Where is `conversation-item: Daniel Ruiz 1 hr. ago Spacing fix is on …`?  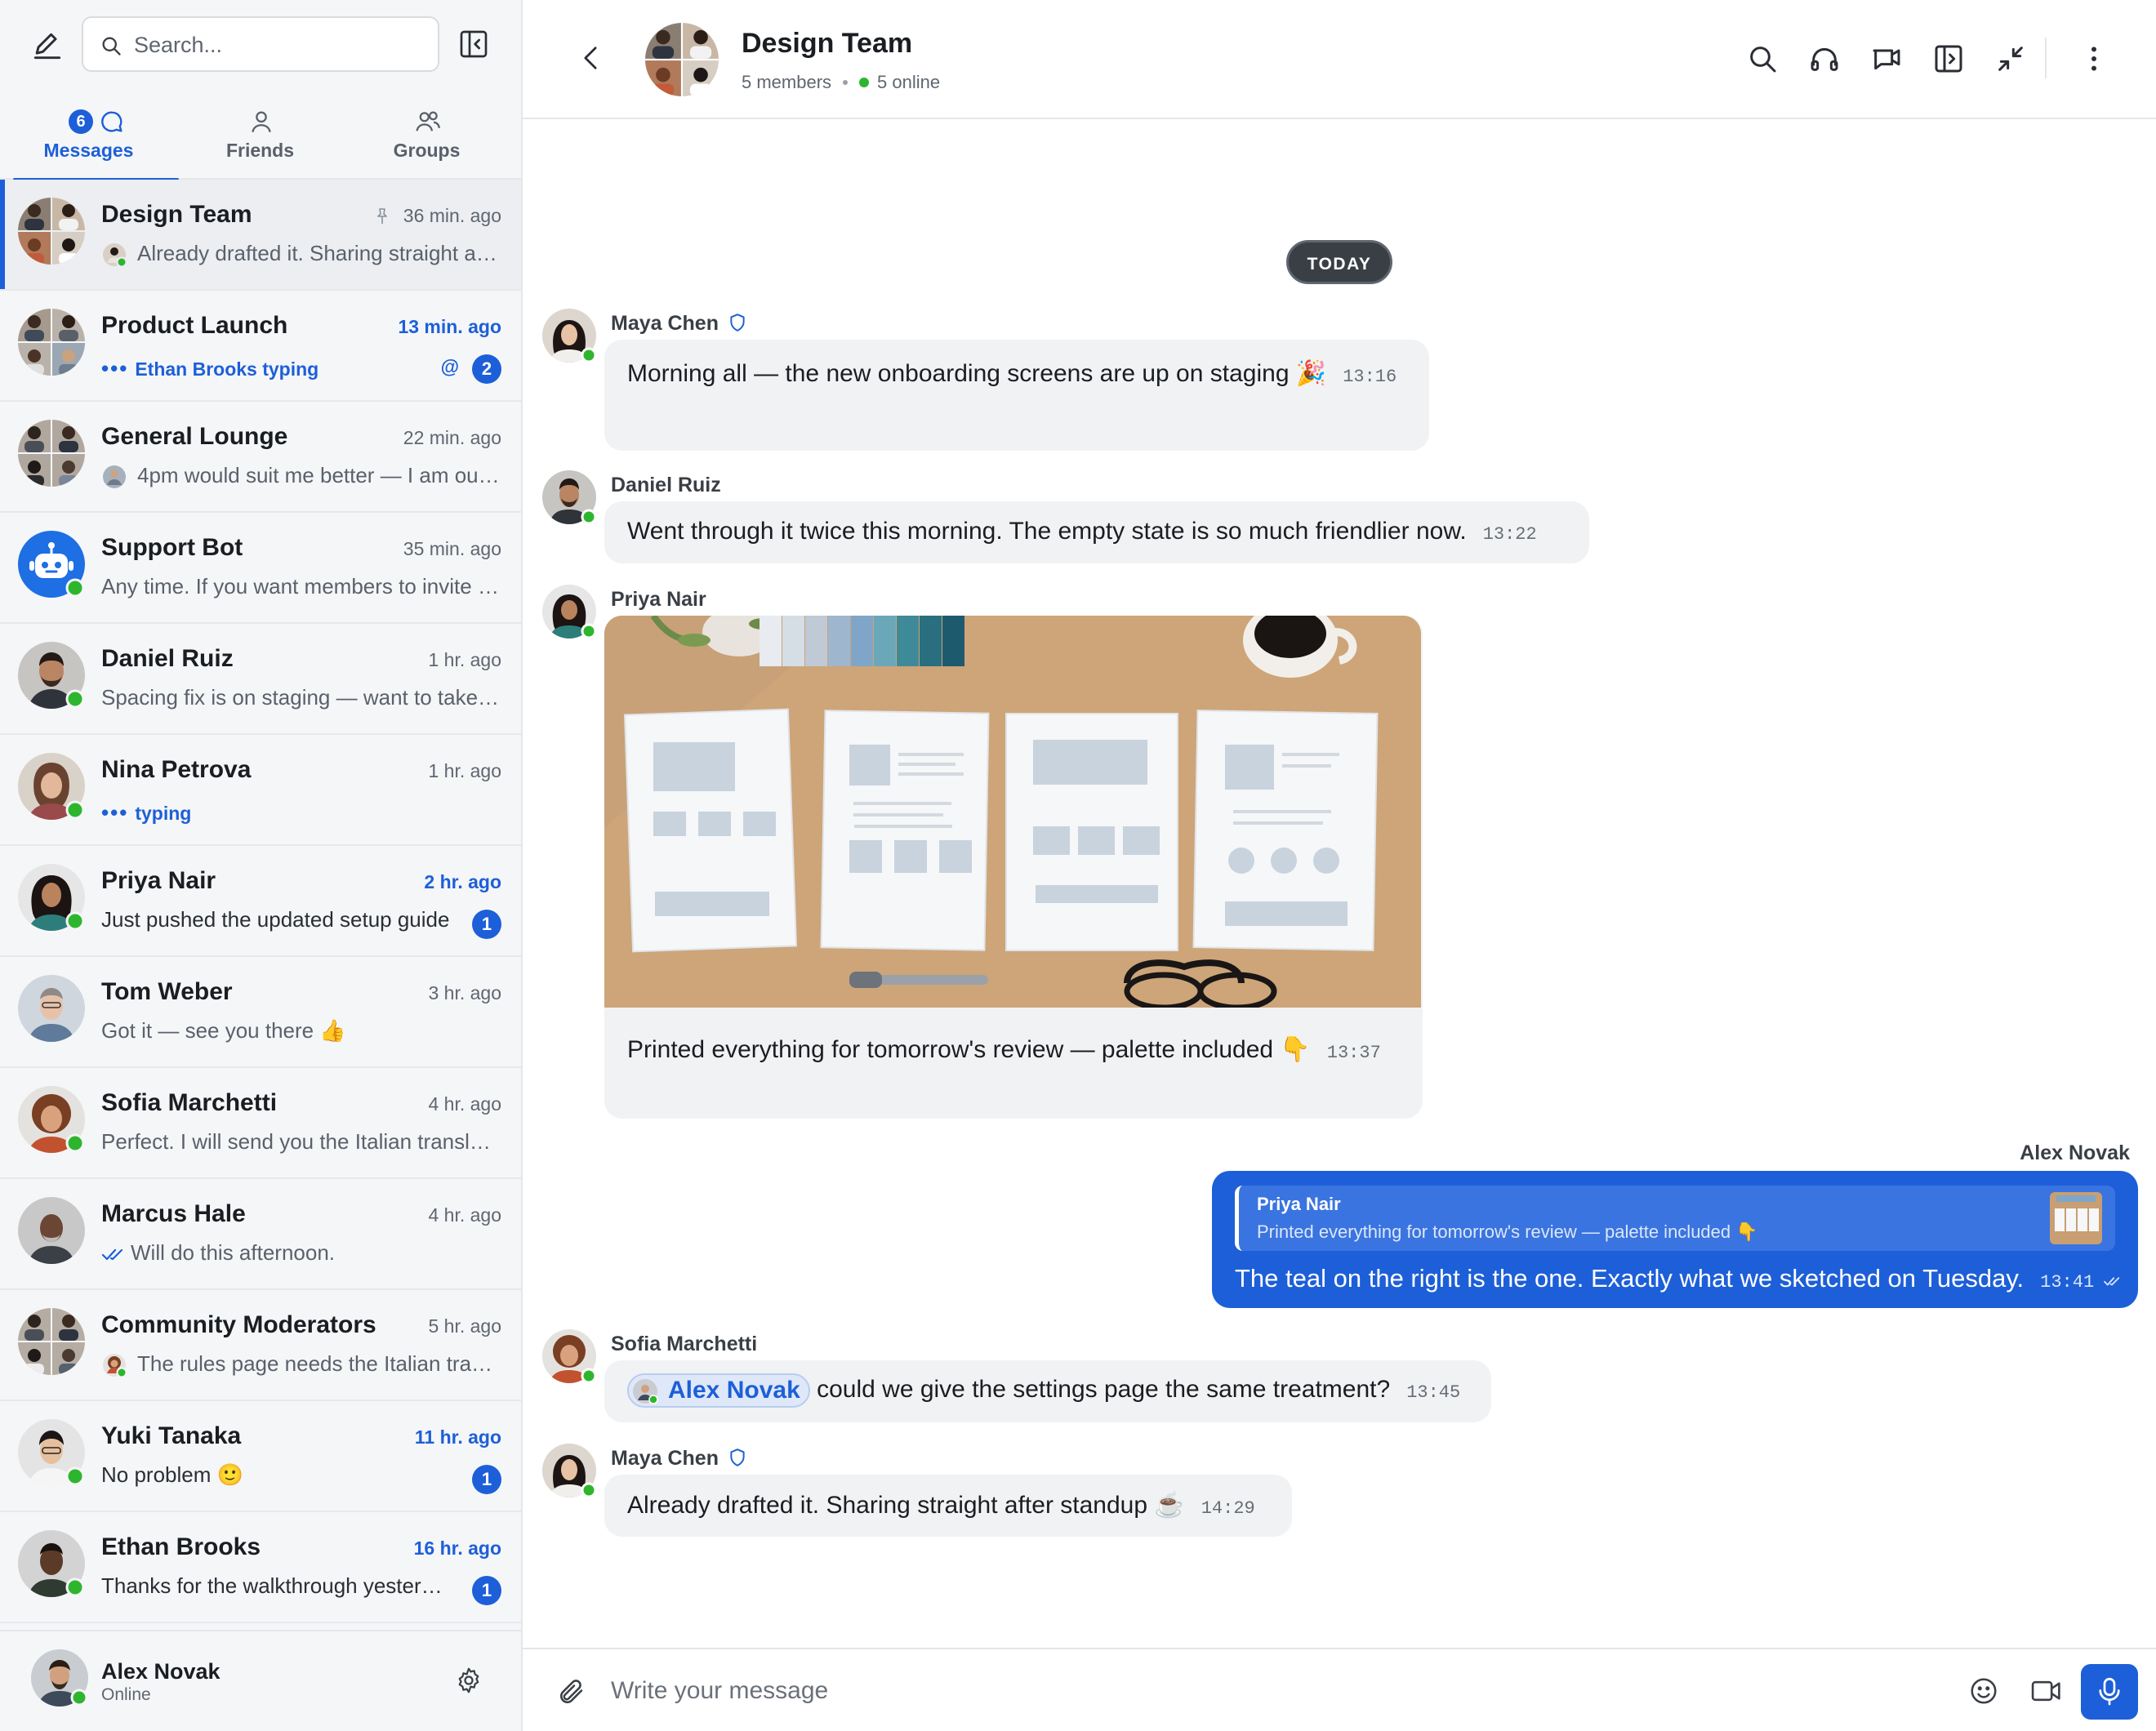
conversation-item: Daniel Ruiz 1 hr. ago Spacing fix is on … is located at coordinates (260, 680).